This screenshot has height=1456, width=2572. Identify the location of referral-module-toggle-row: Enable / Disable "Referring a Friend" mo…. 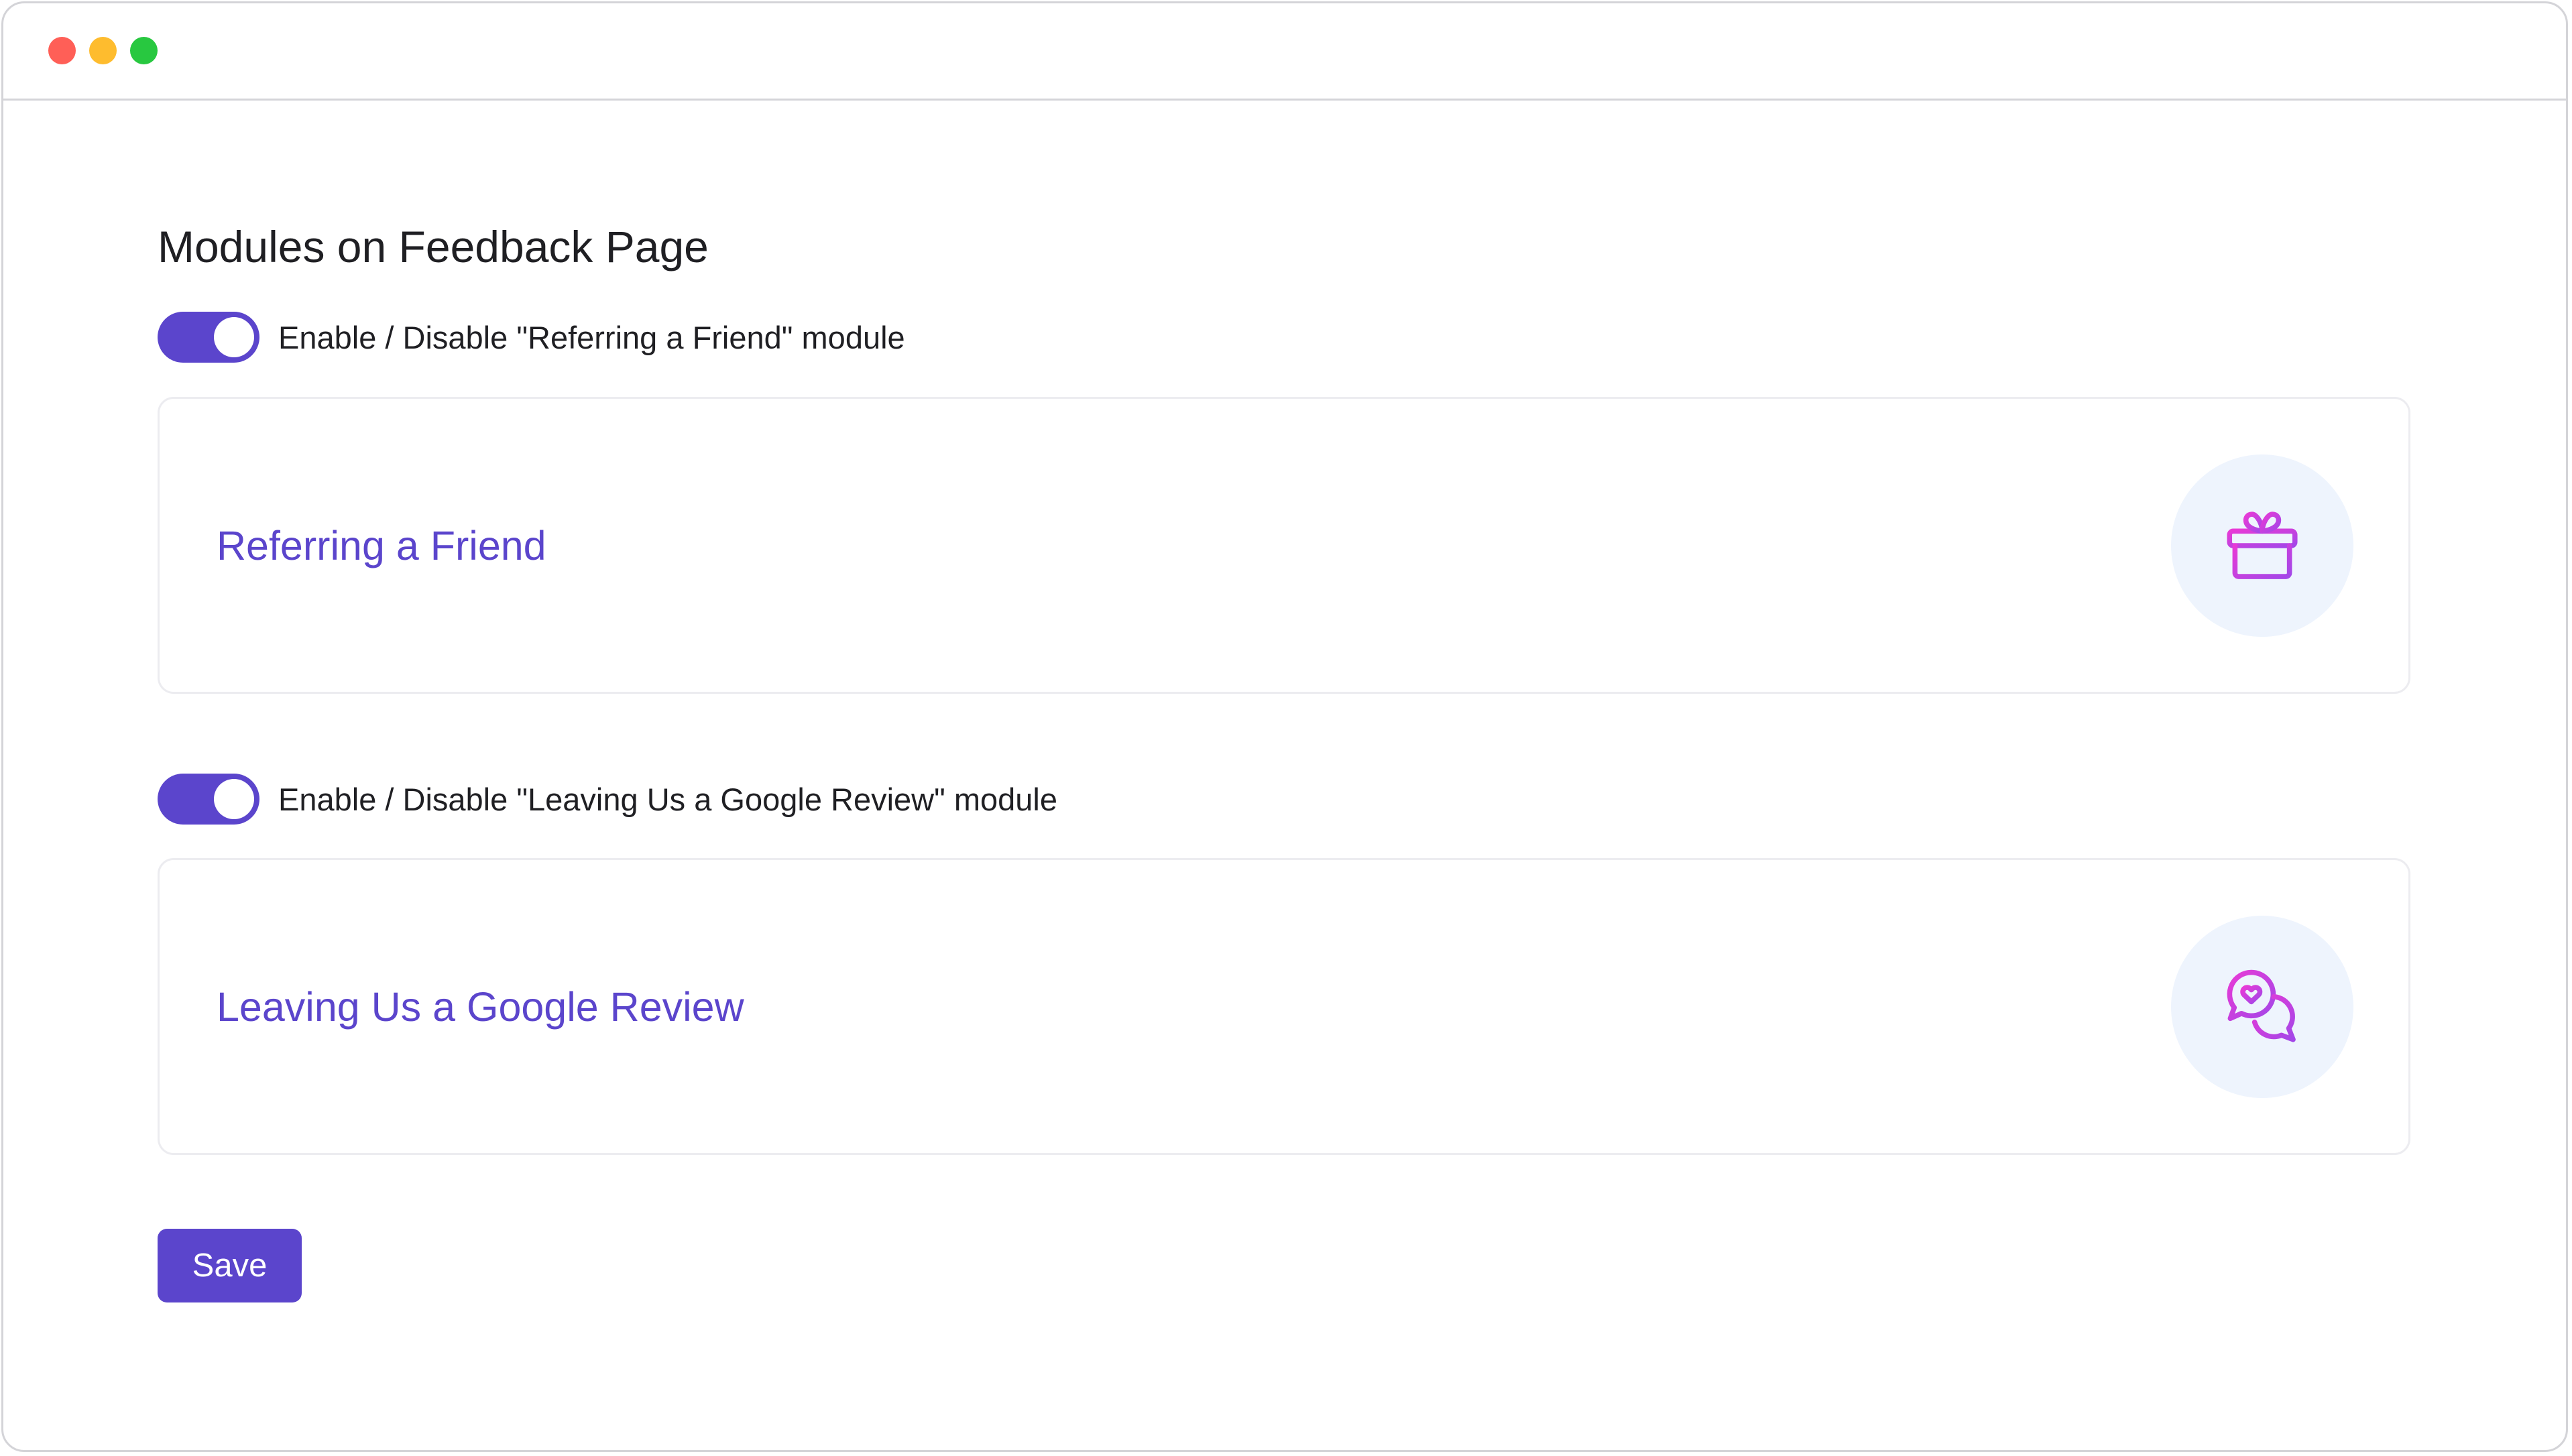
(531, 337).